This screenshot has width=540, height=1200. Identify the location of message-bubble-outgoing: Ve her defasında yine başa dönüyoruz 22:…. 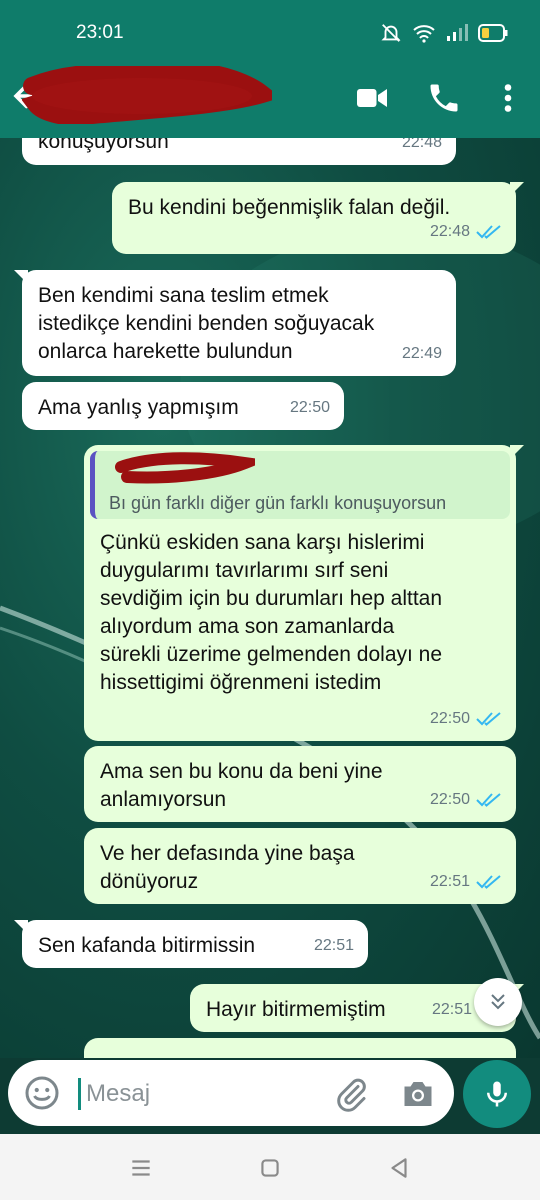
(300, 866).